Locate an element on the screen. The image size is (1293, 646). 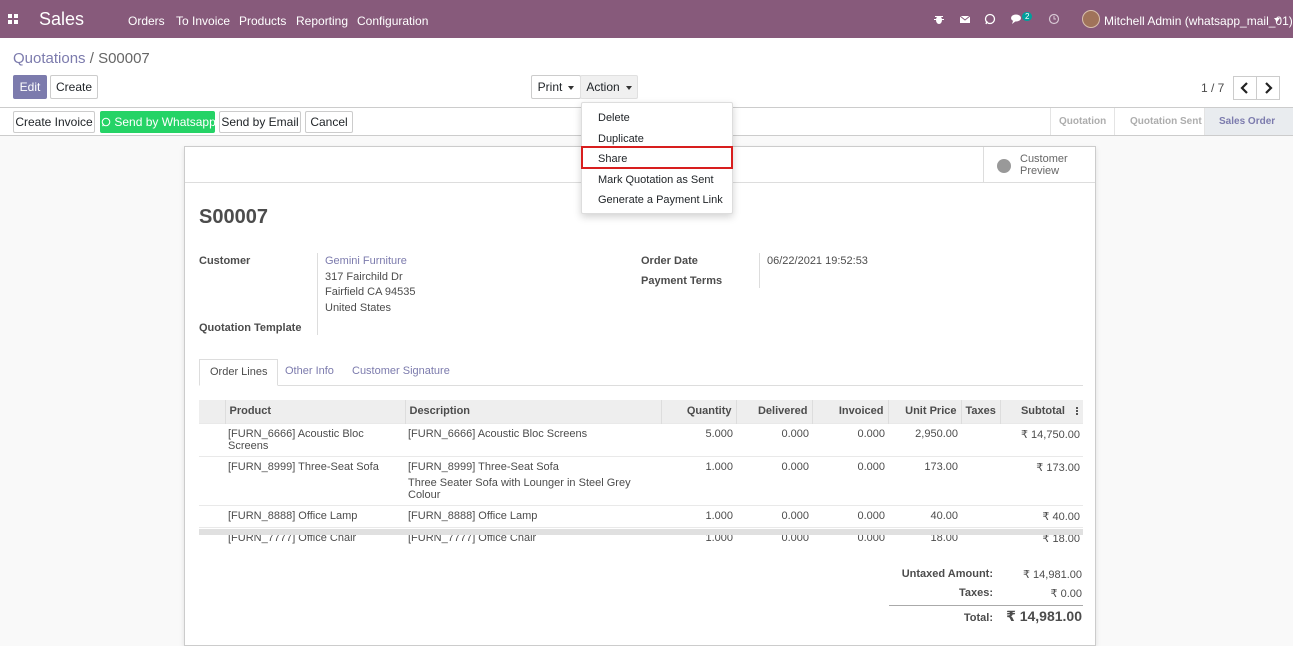
messages-badge: 2 is located at coordinates (1027, 16).